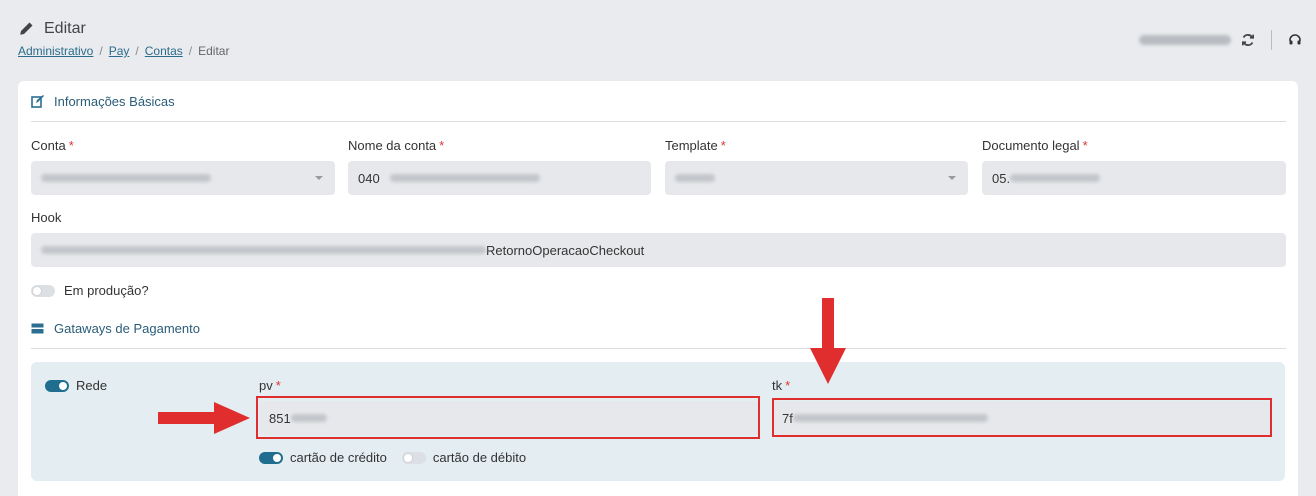 The width and height of the screenshot is (1316, 496). What do you see at coordinates (127, 328) in the screenshot?
I see `section-title: Gataways de Pagamento` at bounding box center [127, 328].